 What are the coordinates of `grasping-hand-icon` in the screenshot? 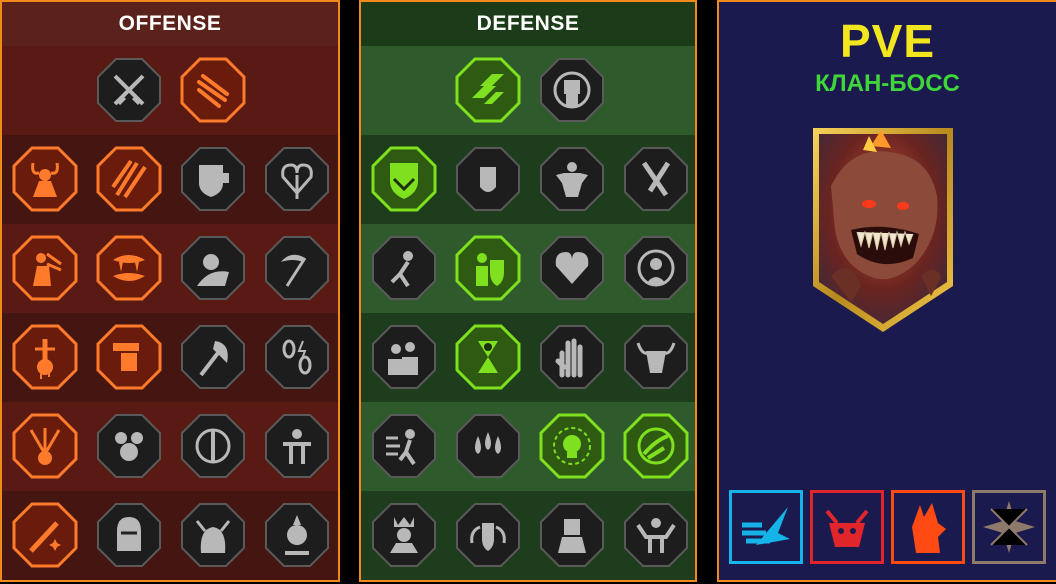 It's located at (656, 446).